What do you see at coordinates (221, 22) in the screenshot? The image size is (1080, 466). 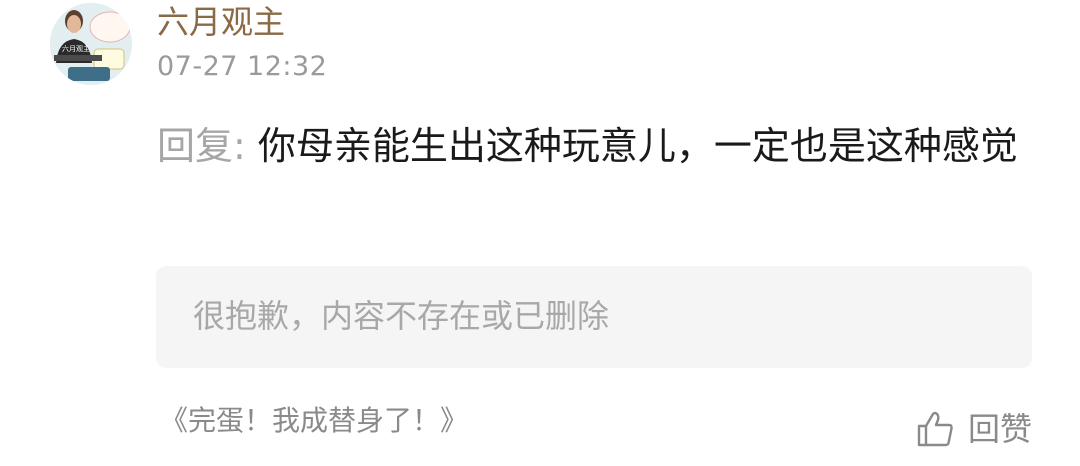 I see `username: 六月观主` at bounding box center [221, 22].